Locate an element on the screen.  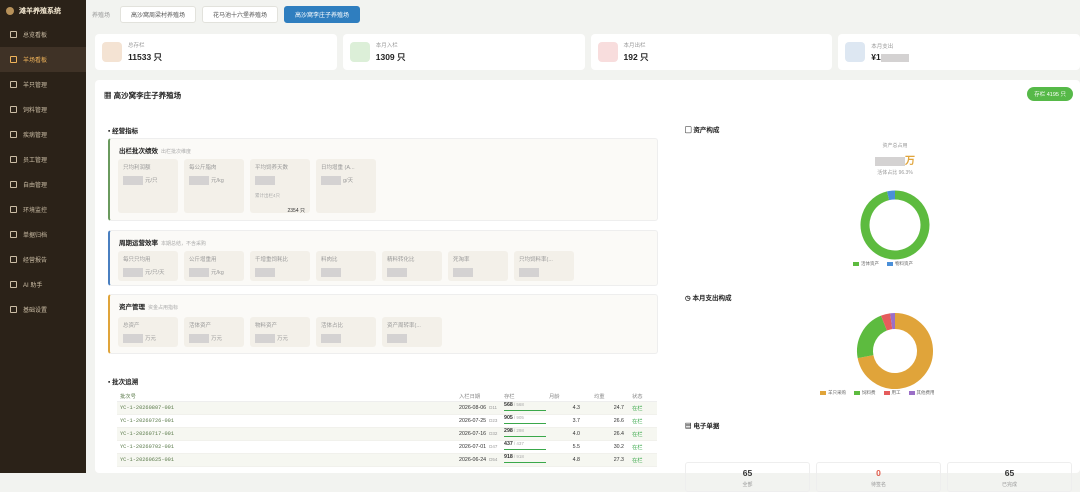
sidebar-item-label: 羊只管理 is located at coordinates (35, 84).